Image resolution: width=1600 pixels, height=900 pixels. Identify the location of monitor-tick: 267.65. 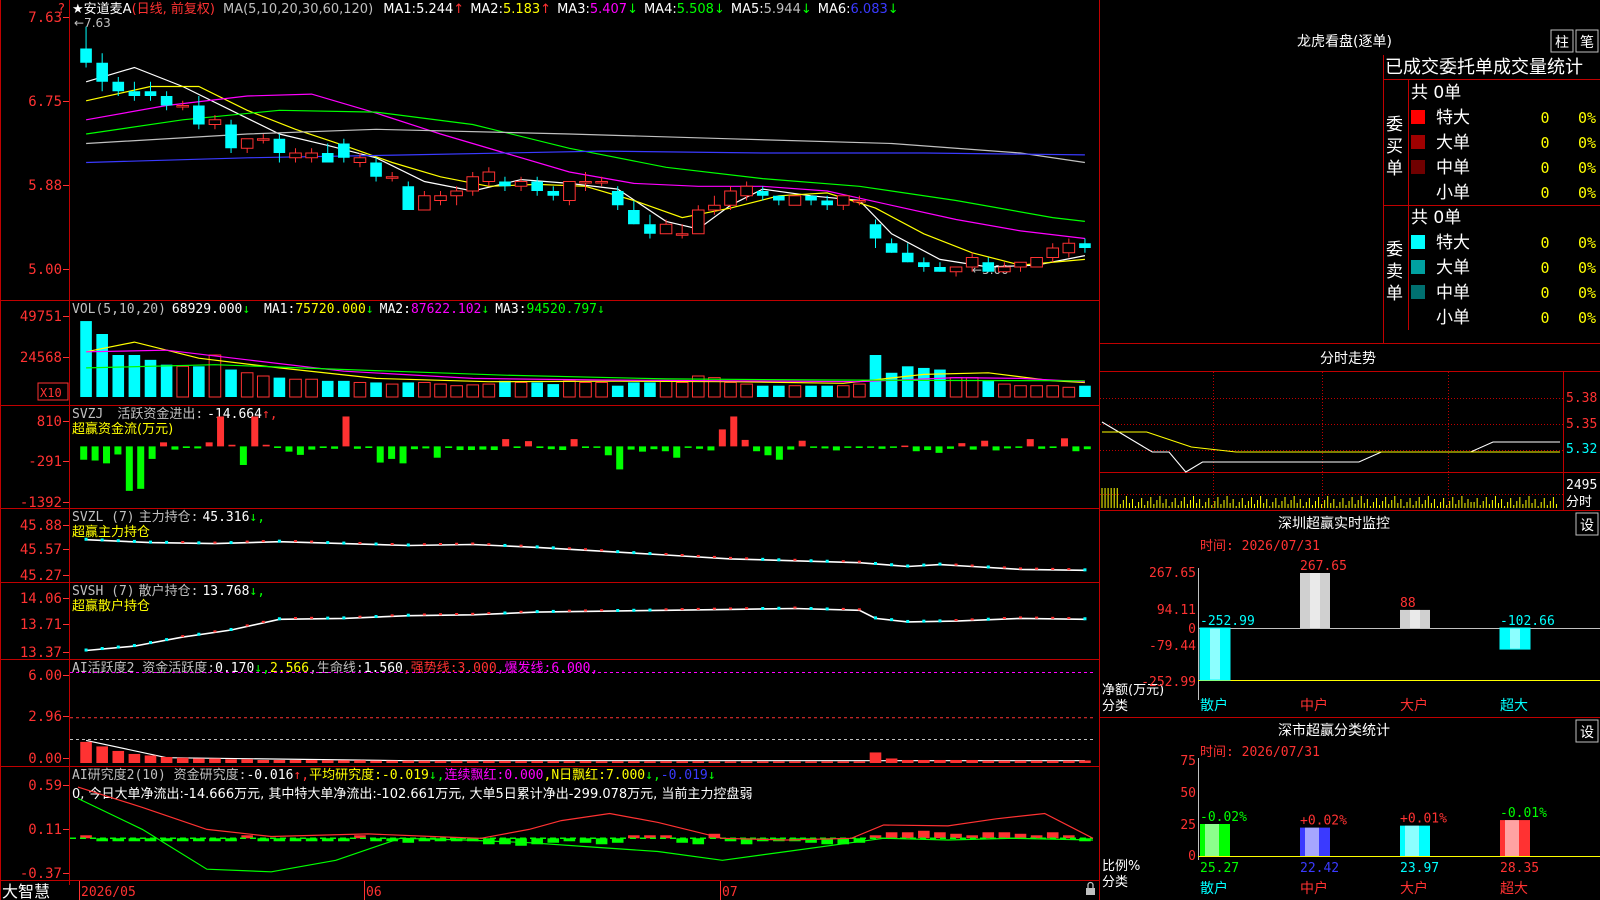
(1172, 573).